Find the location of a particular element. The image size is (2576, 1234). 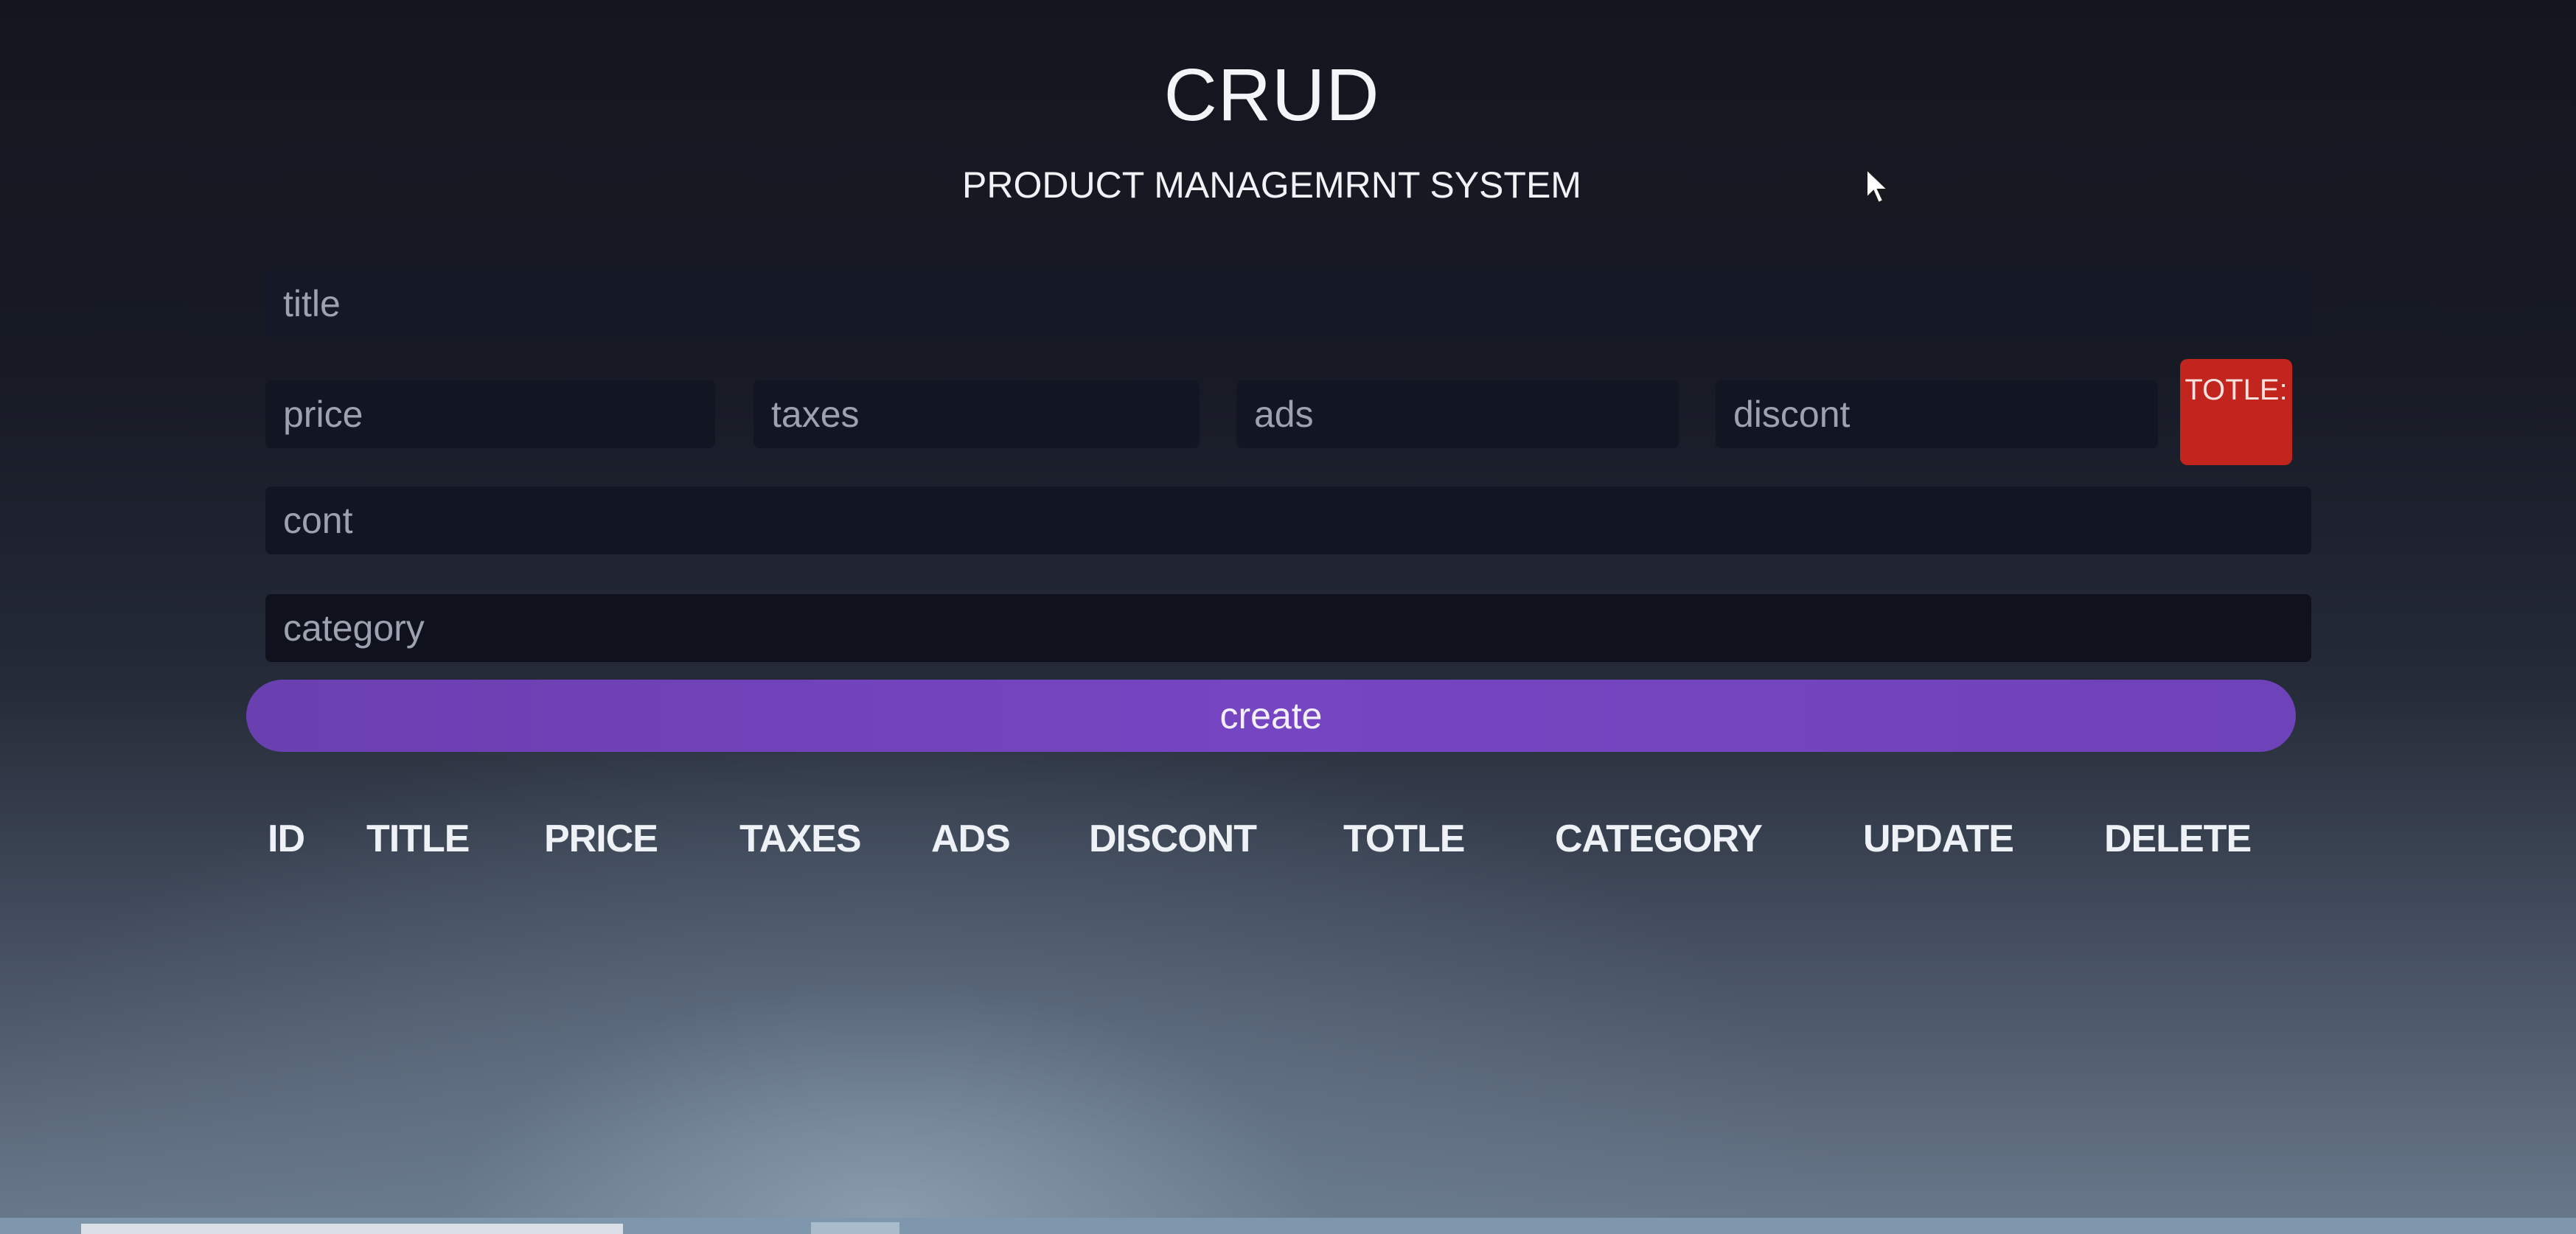

column-header-update: UPDATE is located at coordinates (1938, 839).